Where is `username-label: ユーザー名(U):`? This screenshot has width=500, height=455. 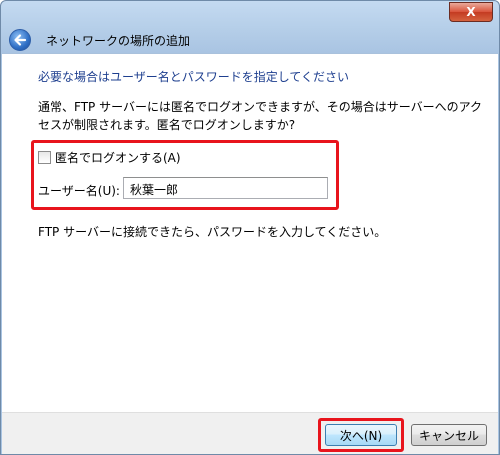
username-label: ユーザー名(U): is located at coordinates (79, 191).